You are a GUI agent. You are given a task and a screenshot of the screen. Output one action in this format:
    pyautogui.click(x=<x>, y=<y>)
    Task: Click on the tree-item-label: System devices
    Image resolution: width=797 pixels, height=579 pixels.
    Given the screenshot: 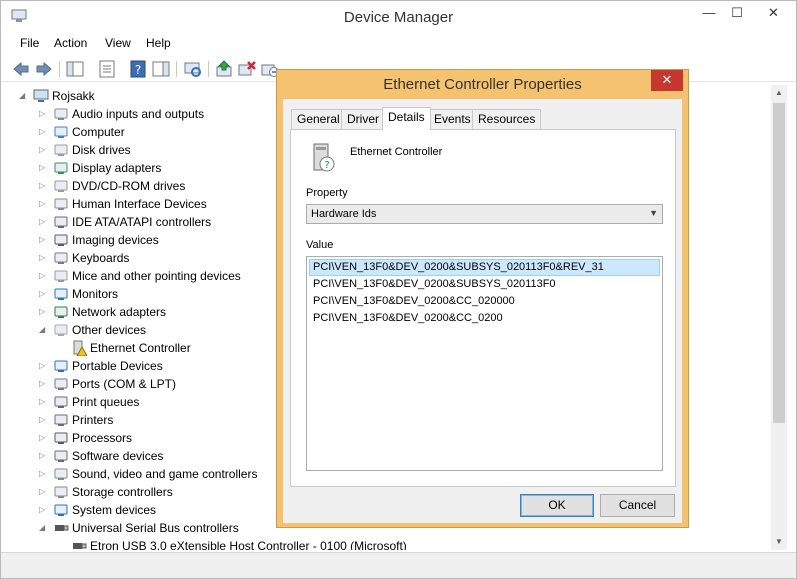 What is the action you would take?
    pyautogui.click(x=114, y=510)
    